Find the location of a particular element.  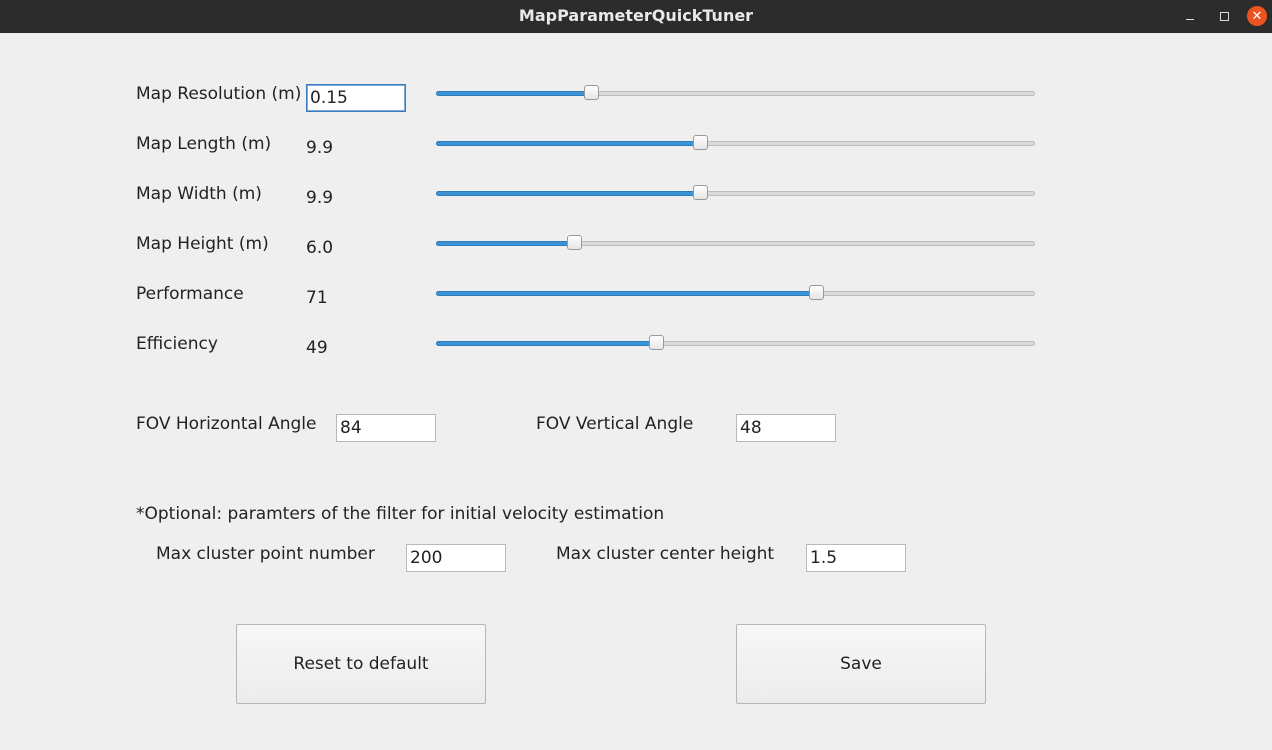

max-cluster-point-input is located at coordinates (456, 558).